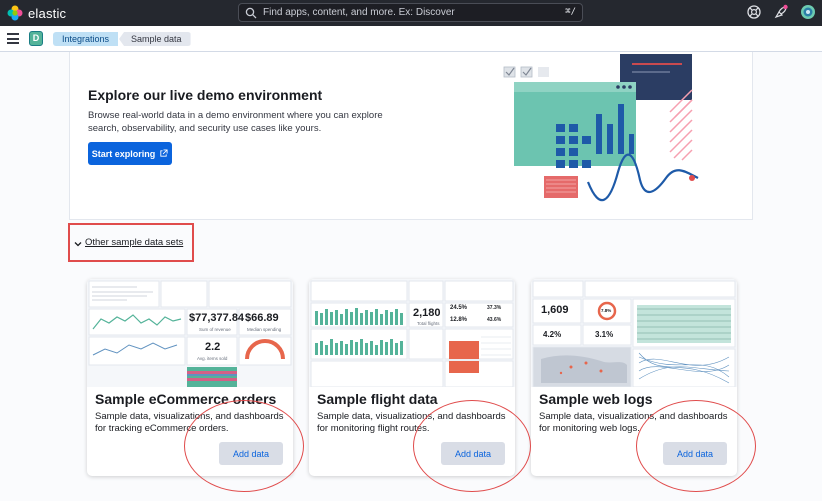 The width and height of the screenshot is (822, 501). I want to click on web-logs-preview-graphic, so click(634, 333).